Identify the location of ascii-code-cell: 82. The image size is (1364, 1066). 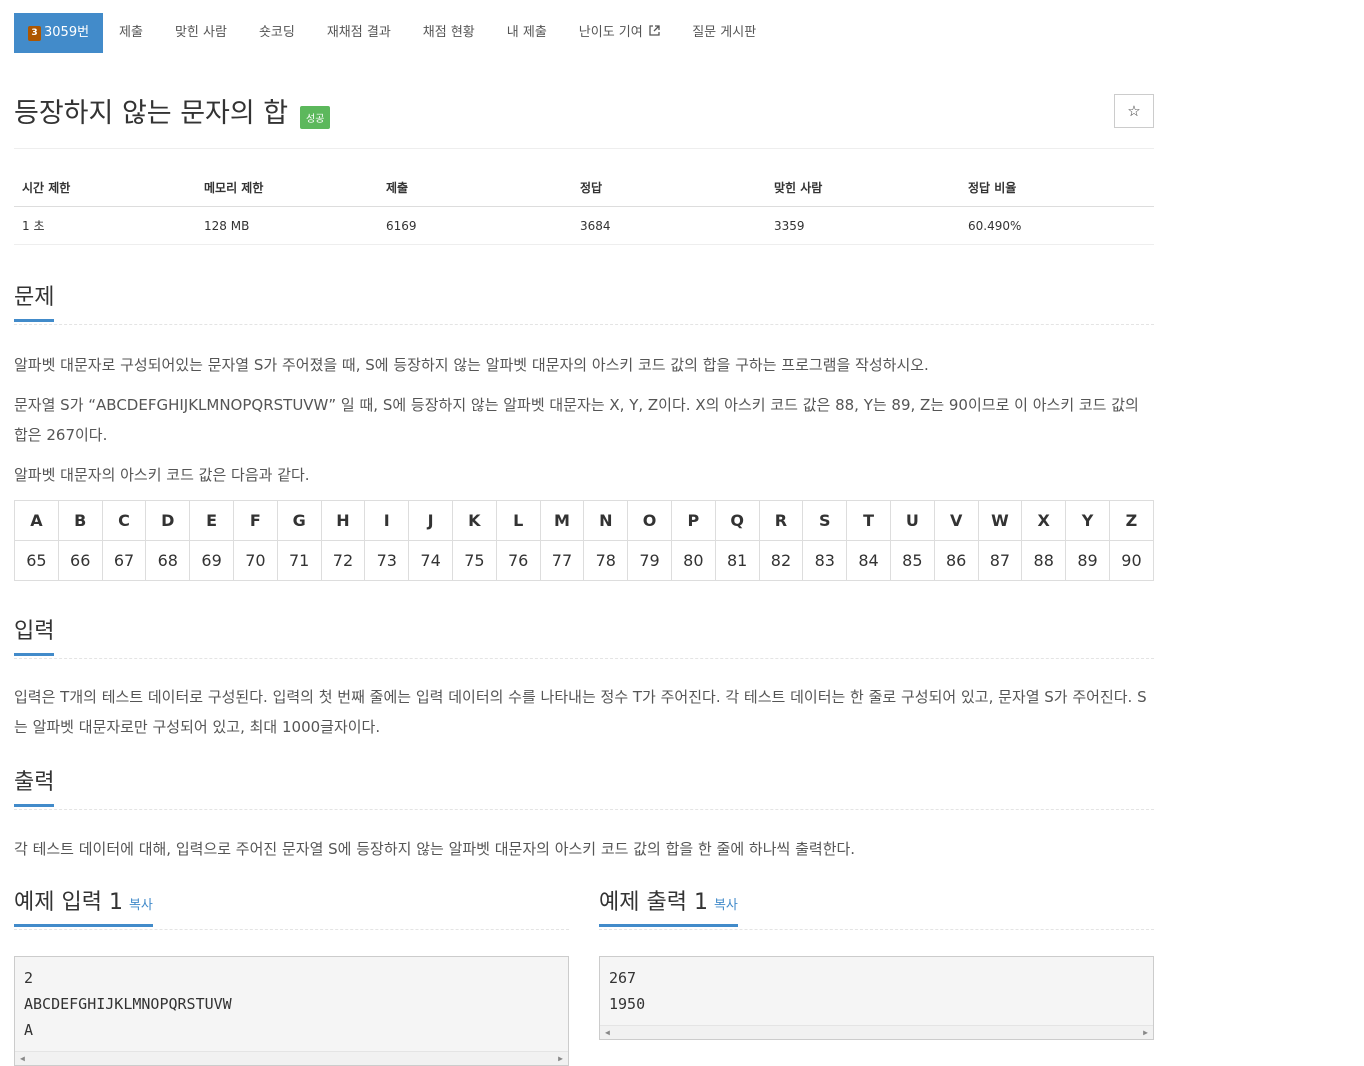
(781, 560).